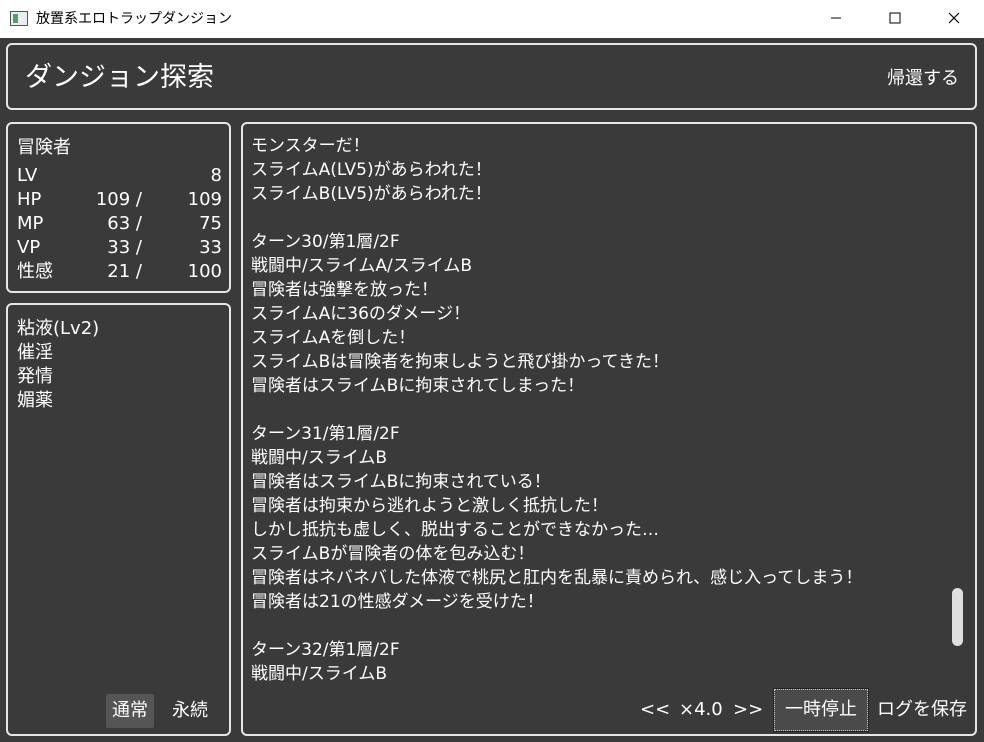  I want to click on status-effect-item: 粘液(Lv2), so click(58, 328).